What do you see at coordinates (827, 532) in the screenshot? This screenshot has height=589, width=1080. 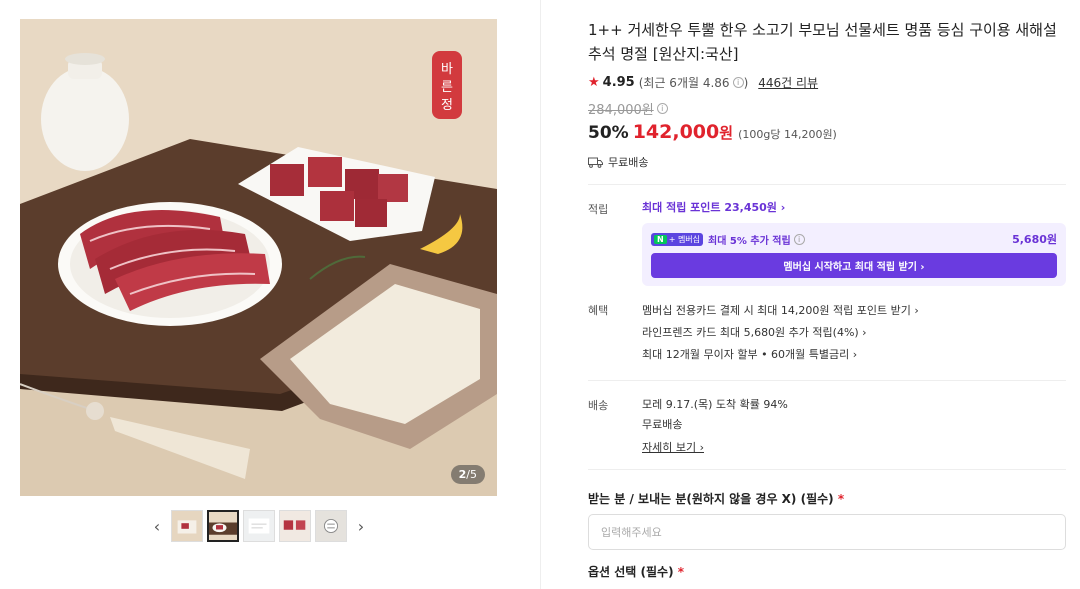 I see `recipient-input` at bounding box center [827, 532].